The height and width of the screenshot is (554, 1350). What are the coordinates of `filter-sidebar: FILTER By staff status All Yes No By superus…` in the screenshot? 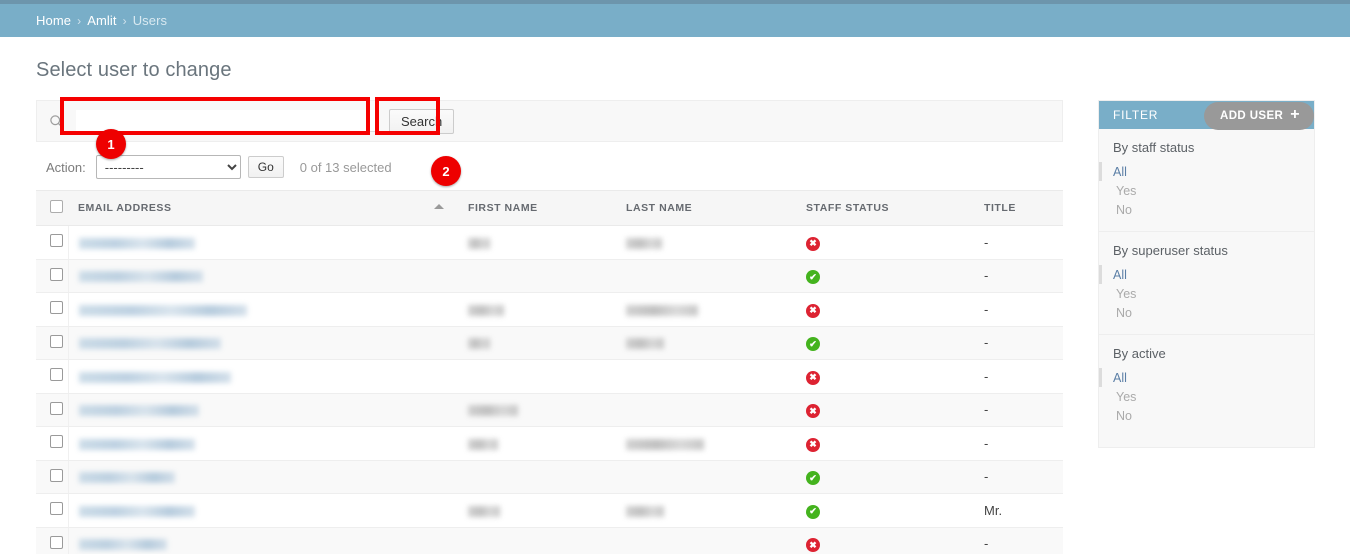 It's located at (1206, 274).